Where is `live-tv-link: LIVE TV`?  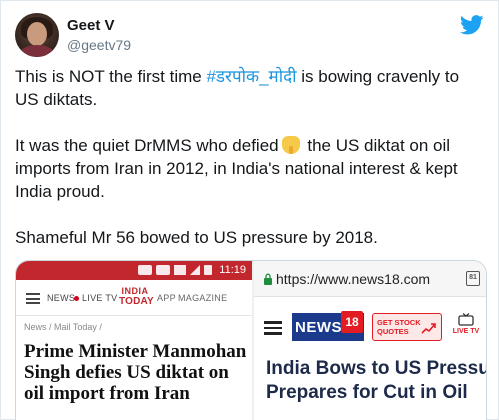
live-tv-link: LIVE TV is located at coordinates (466, 328).